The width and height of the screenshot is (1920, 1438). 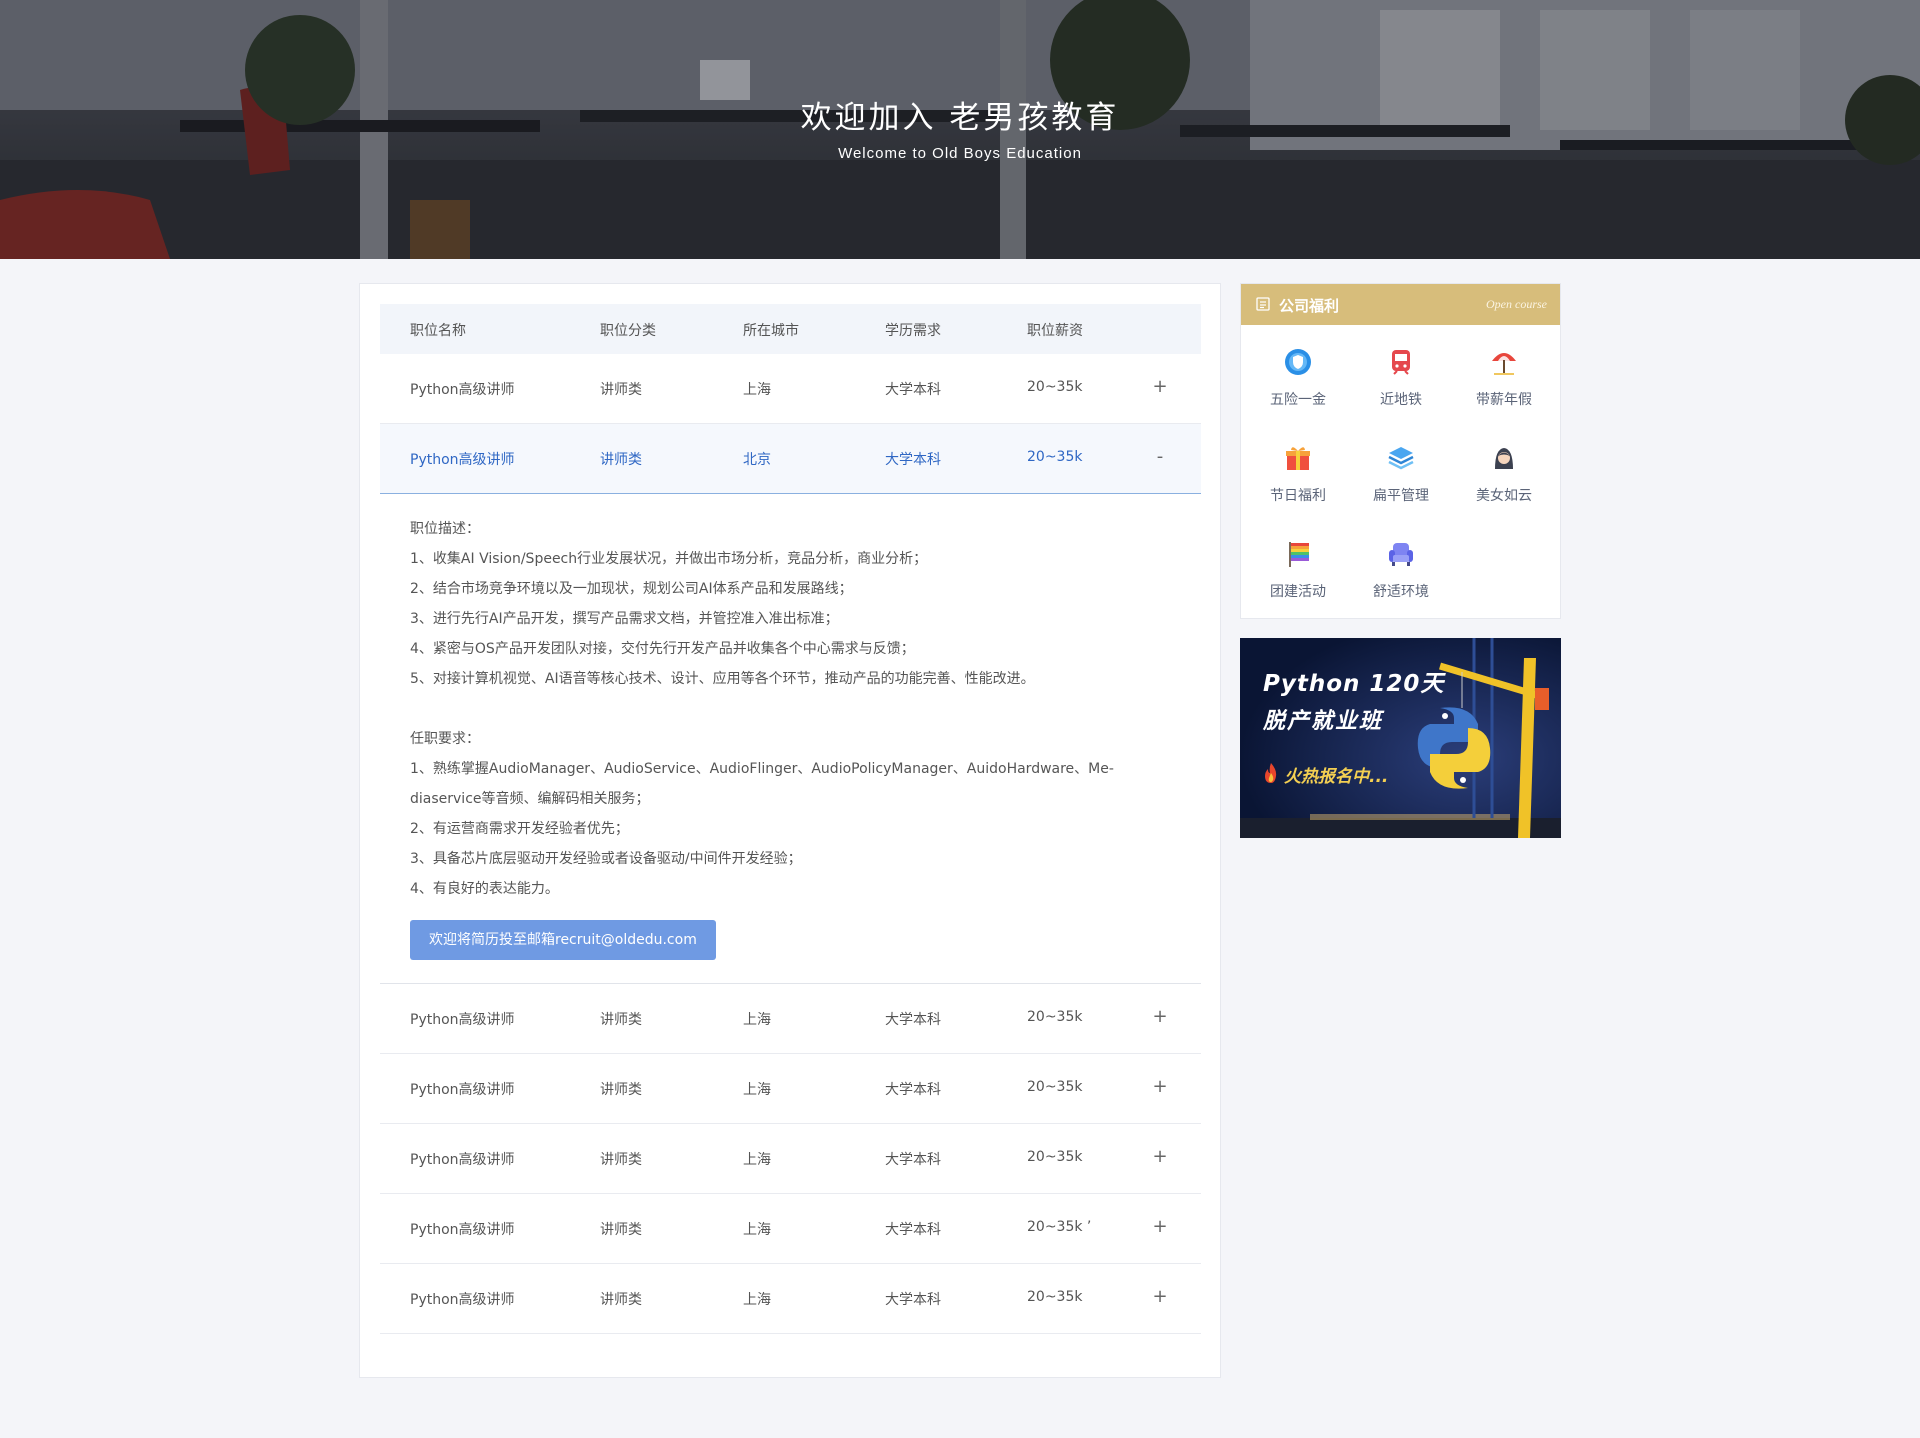 I want to click on benefit-team: 美女如云, so click(x=1504, y=474).